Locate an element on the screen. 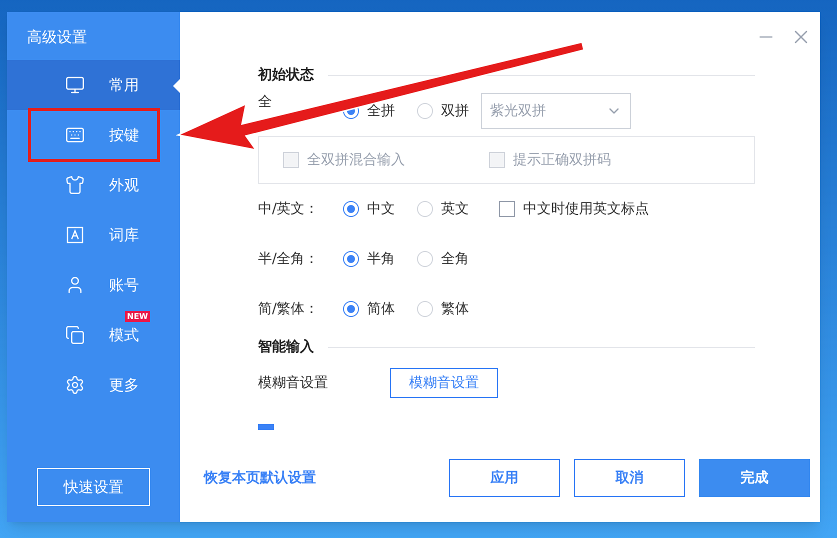  new-badge: NEW is located at coordinates (137, 316).